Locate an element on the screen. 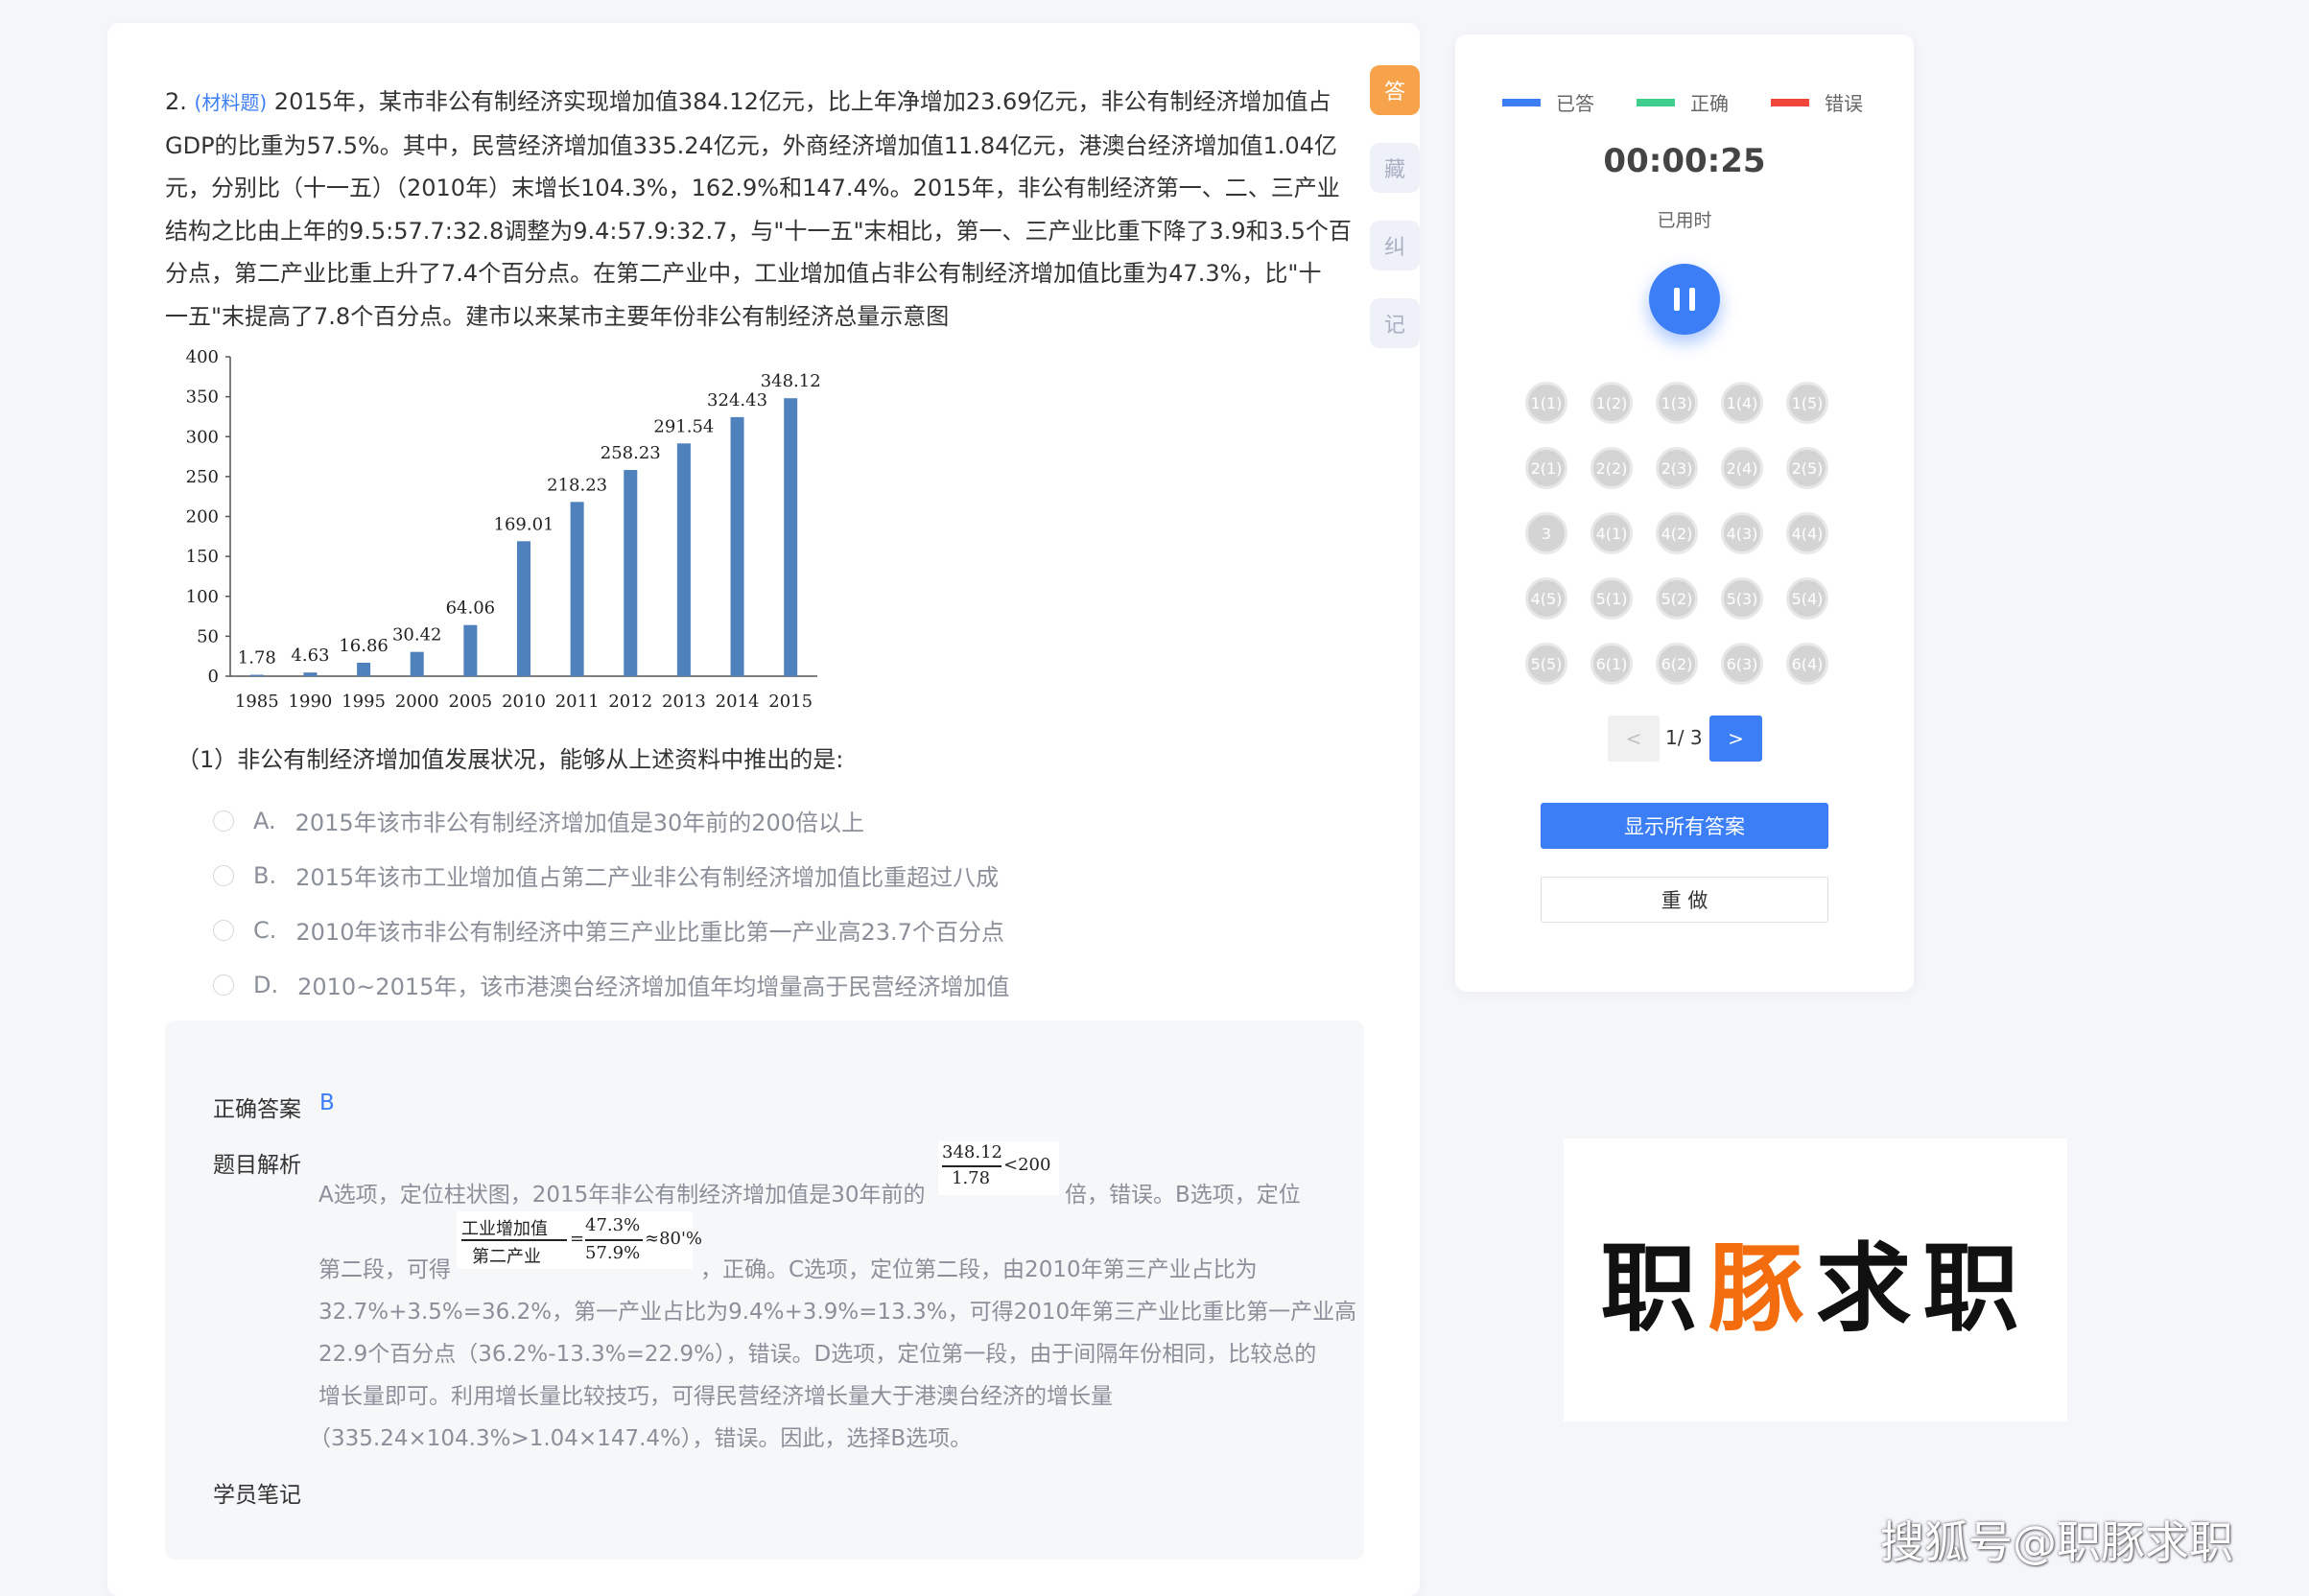 Image resolution: width=2309 pixels, height=1596 pixels. option-c: C. 2010年该市非公有制经济中第三产业比重比第一产业高23.7个百分点 is located at coordinates (608, 930).